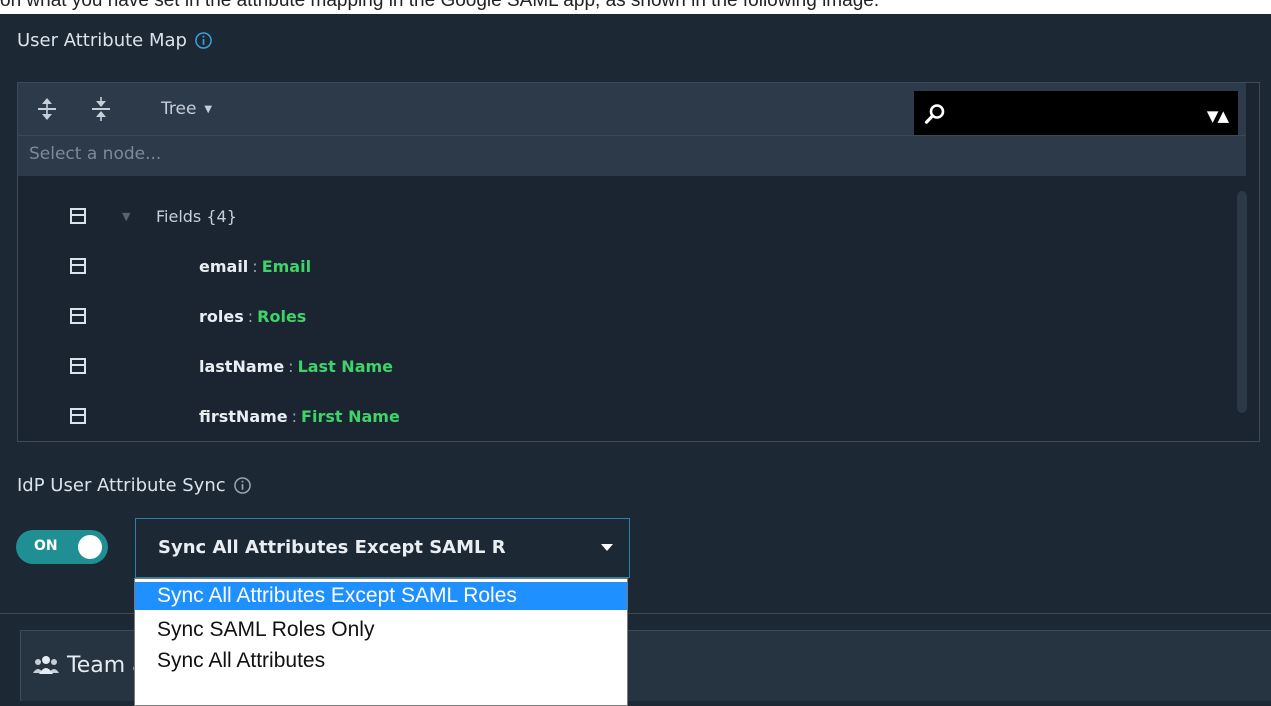 This screenshot has height=706, width=1271. What do you see at coordinates (299, 416) in the screenshot?
I see `field-entry: firstName: First Name` at bounding box center [299, 416].